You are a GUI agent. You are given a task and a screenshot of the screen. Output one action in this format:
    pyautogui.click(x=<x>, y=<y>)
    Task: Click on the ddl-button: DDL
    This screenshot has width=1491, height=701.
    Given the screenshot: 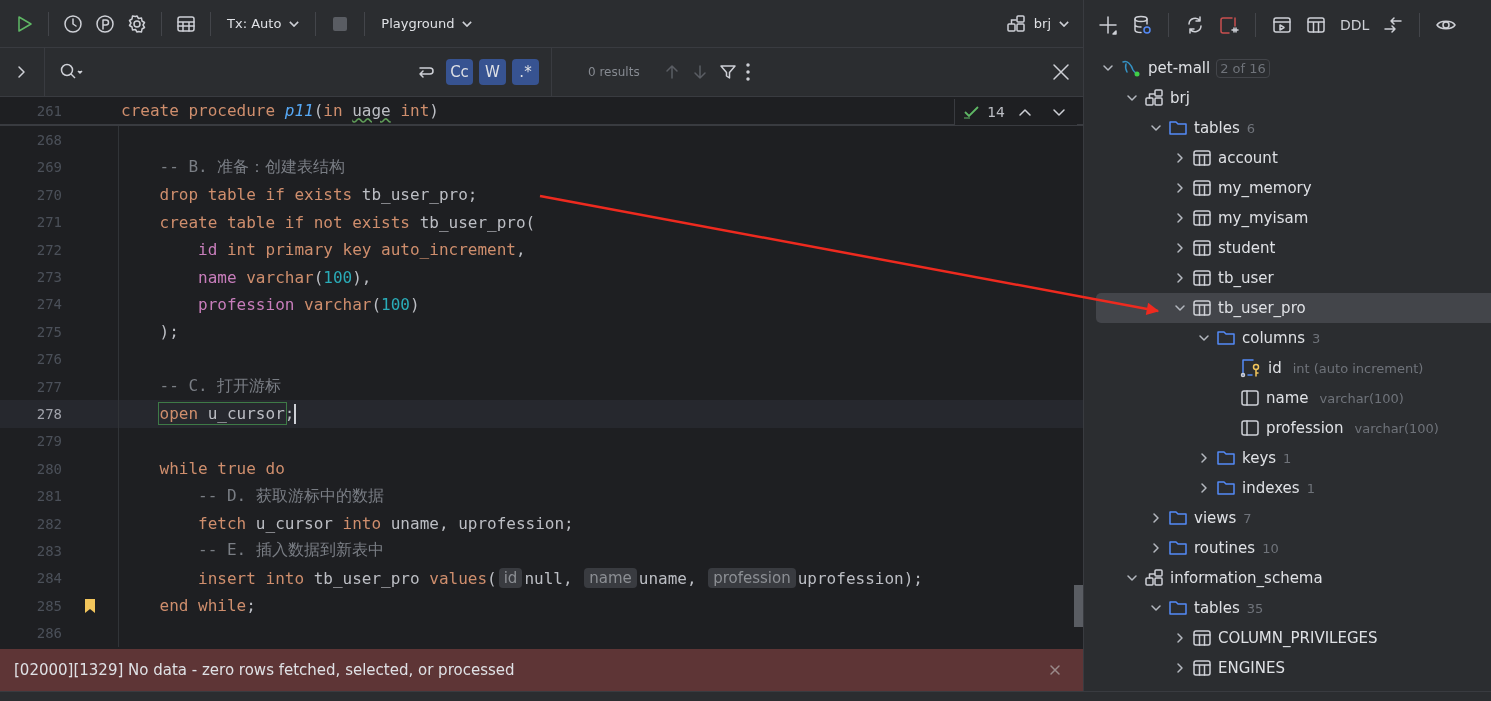 What is the action you would take?
    pyautogui.click(x=1355, y=25)
    